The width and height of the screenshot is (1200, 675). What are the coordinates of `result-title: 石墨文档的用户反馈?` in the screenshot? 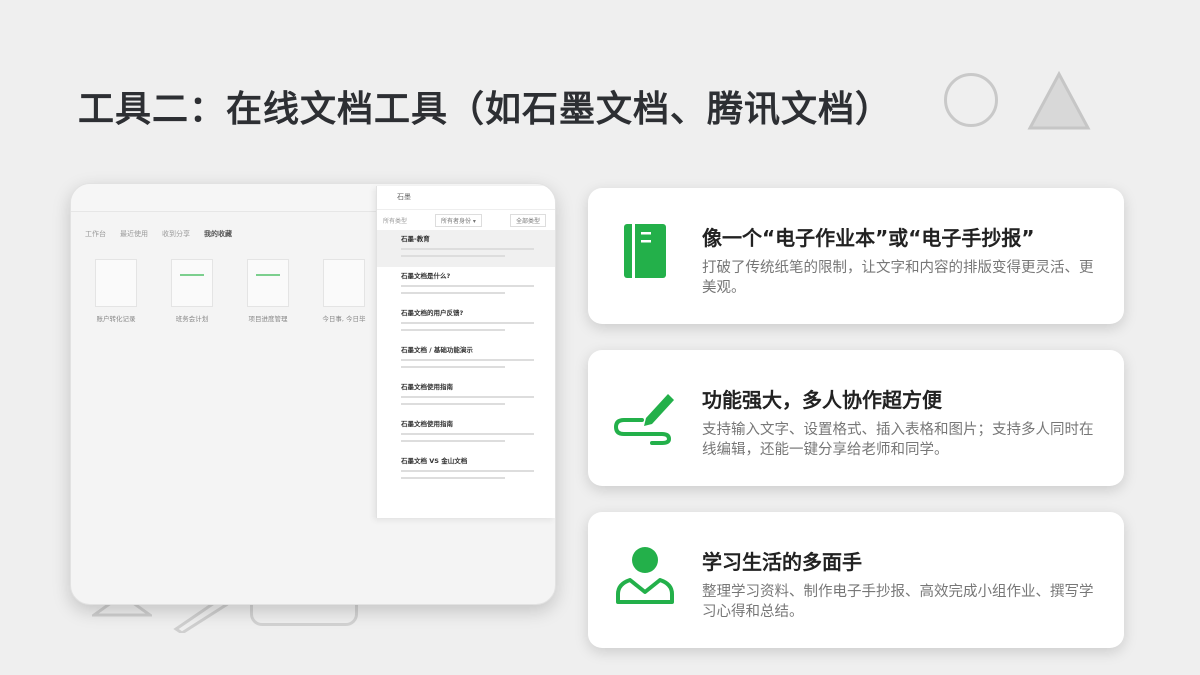 It's located at (432, 313).